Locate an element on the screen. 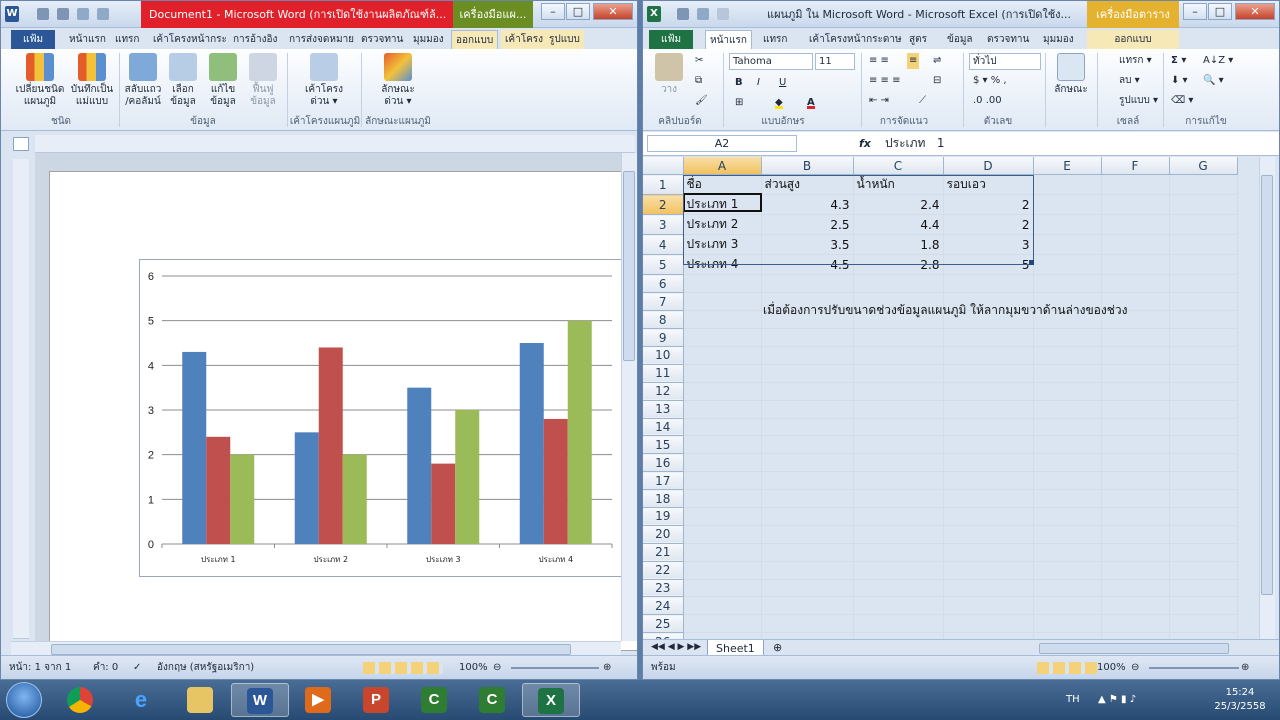 The image size is (1280, 720). word-count: คำ: 0 is located at coordinates (105, 667).